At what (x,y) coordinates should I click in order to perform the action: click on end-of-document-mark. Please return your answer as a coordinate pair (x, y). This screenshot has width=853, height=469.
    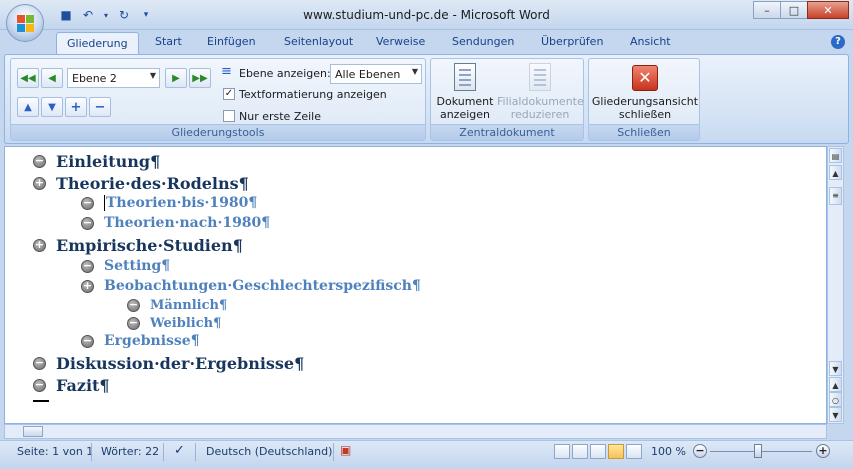
    Looking at the image, I should click on (41, 401).